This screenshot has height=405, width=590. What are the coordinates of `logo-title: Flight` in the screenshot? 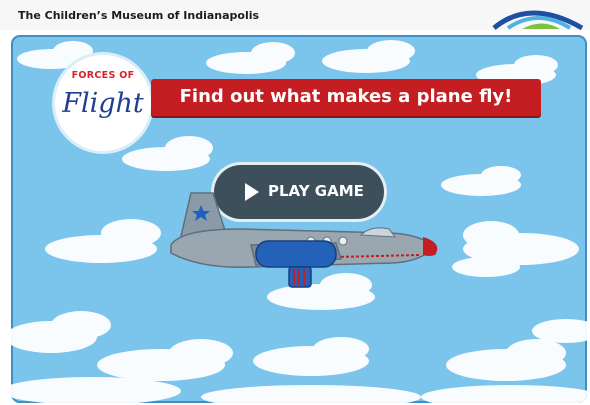 It's located at (103, 103).